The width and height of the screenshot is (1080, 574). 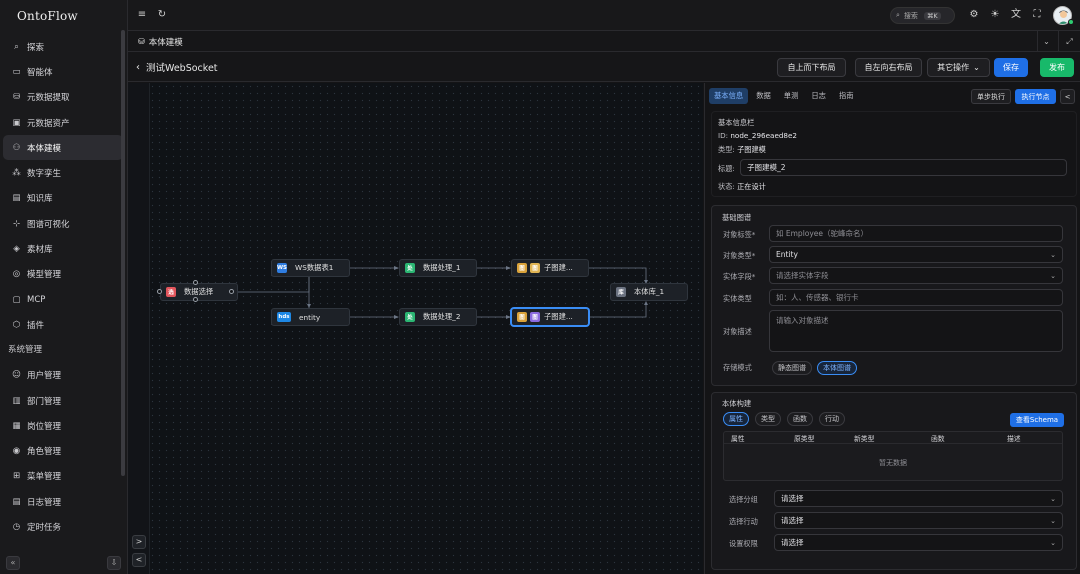 What do you see at coordinates (916, 331) in the screenshot?
I see `object-desc-textarea: 请输入对象描述` at bounding box center [916, 331].